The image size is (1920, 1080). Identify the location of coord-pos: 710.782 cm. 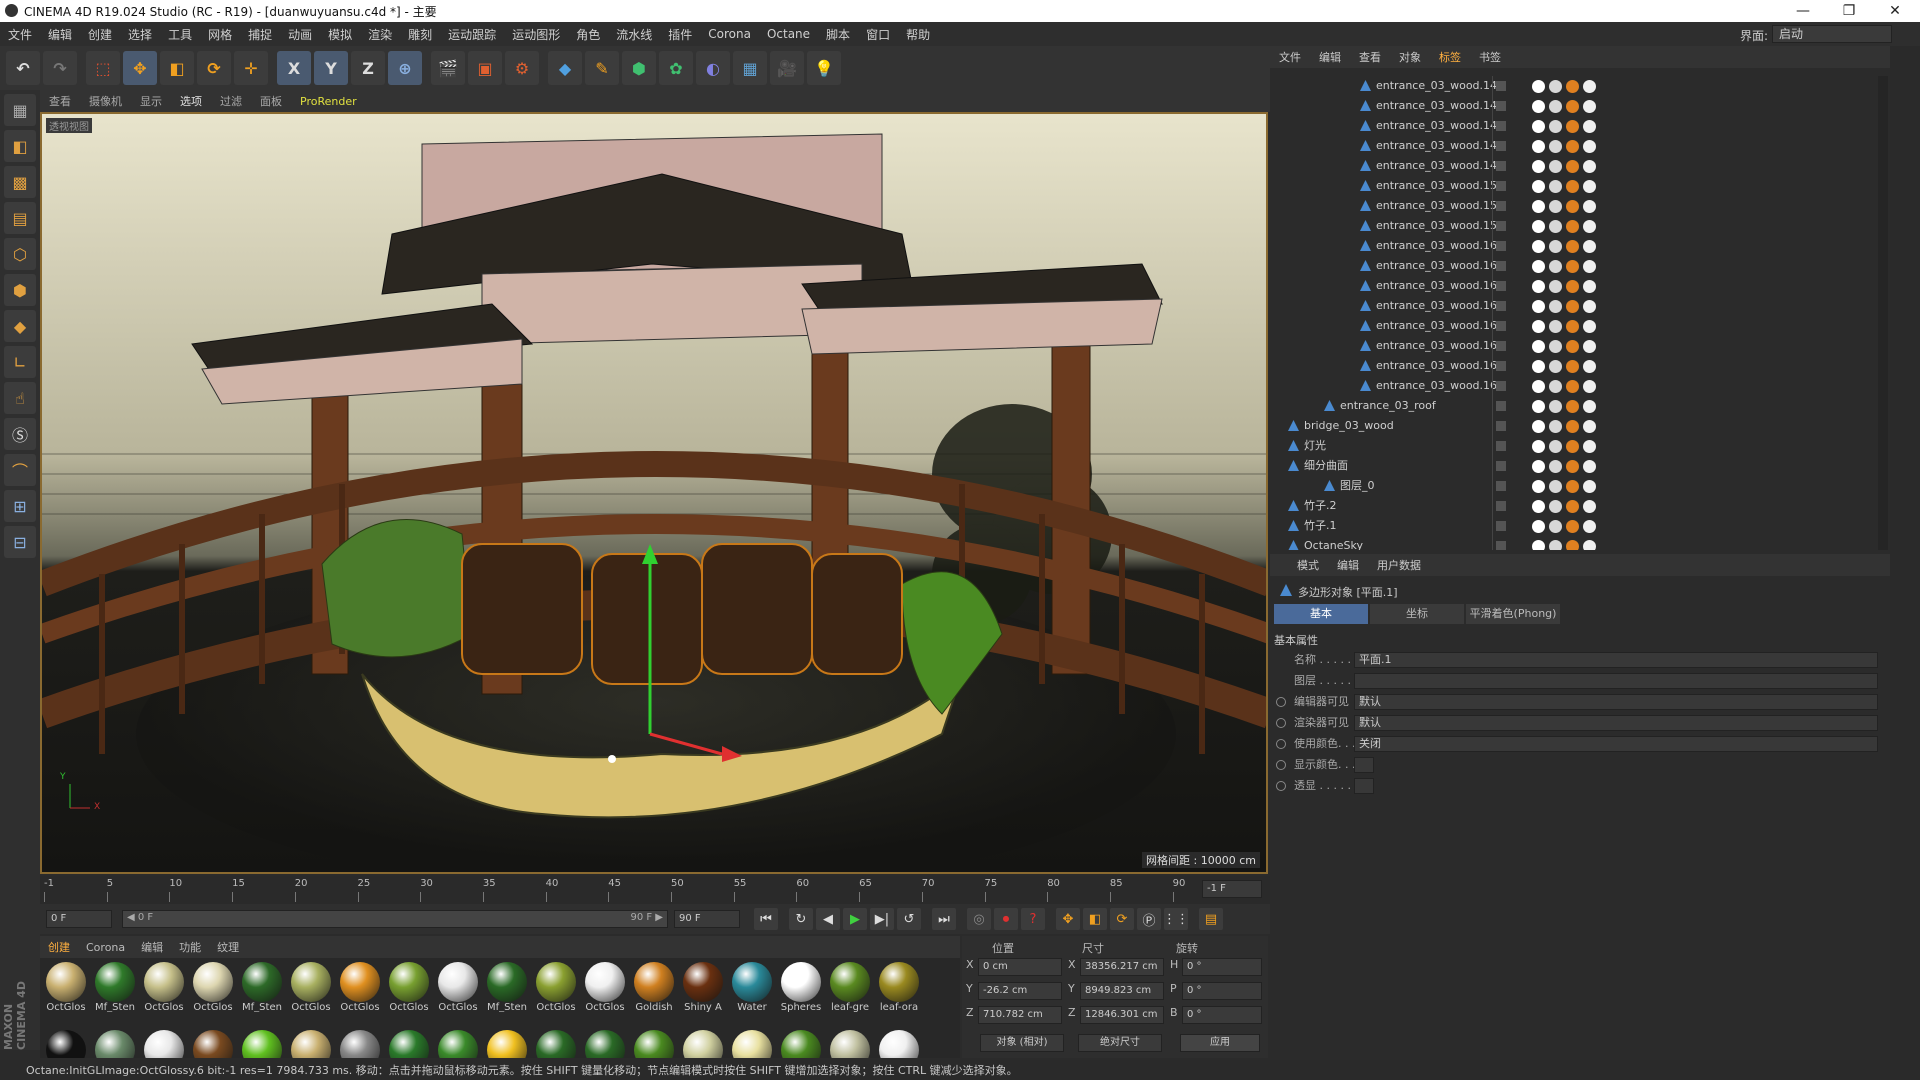
(1020, 1015).